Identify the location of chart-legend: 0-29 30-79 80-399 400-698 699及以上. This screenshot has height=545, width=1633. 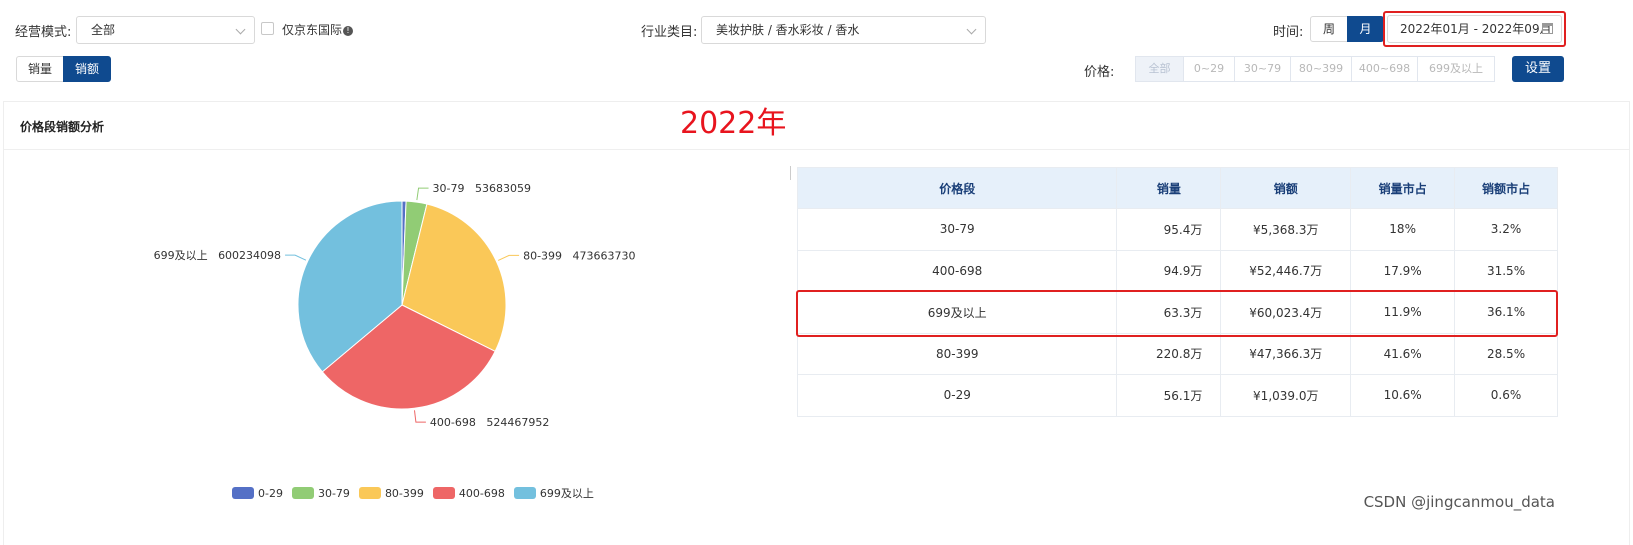
(417, 493).